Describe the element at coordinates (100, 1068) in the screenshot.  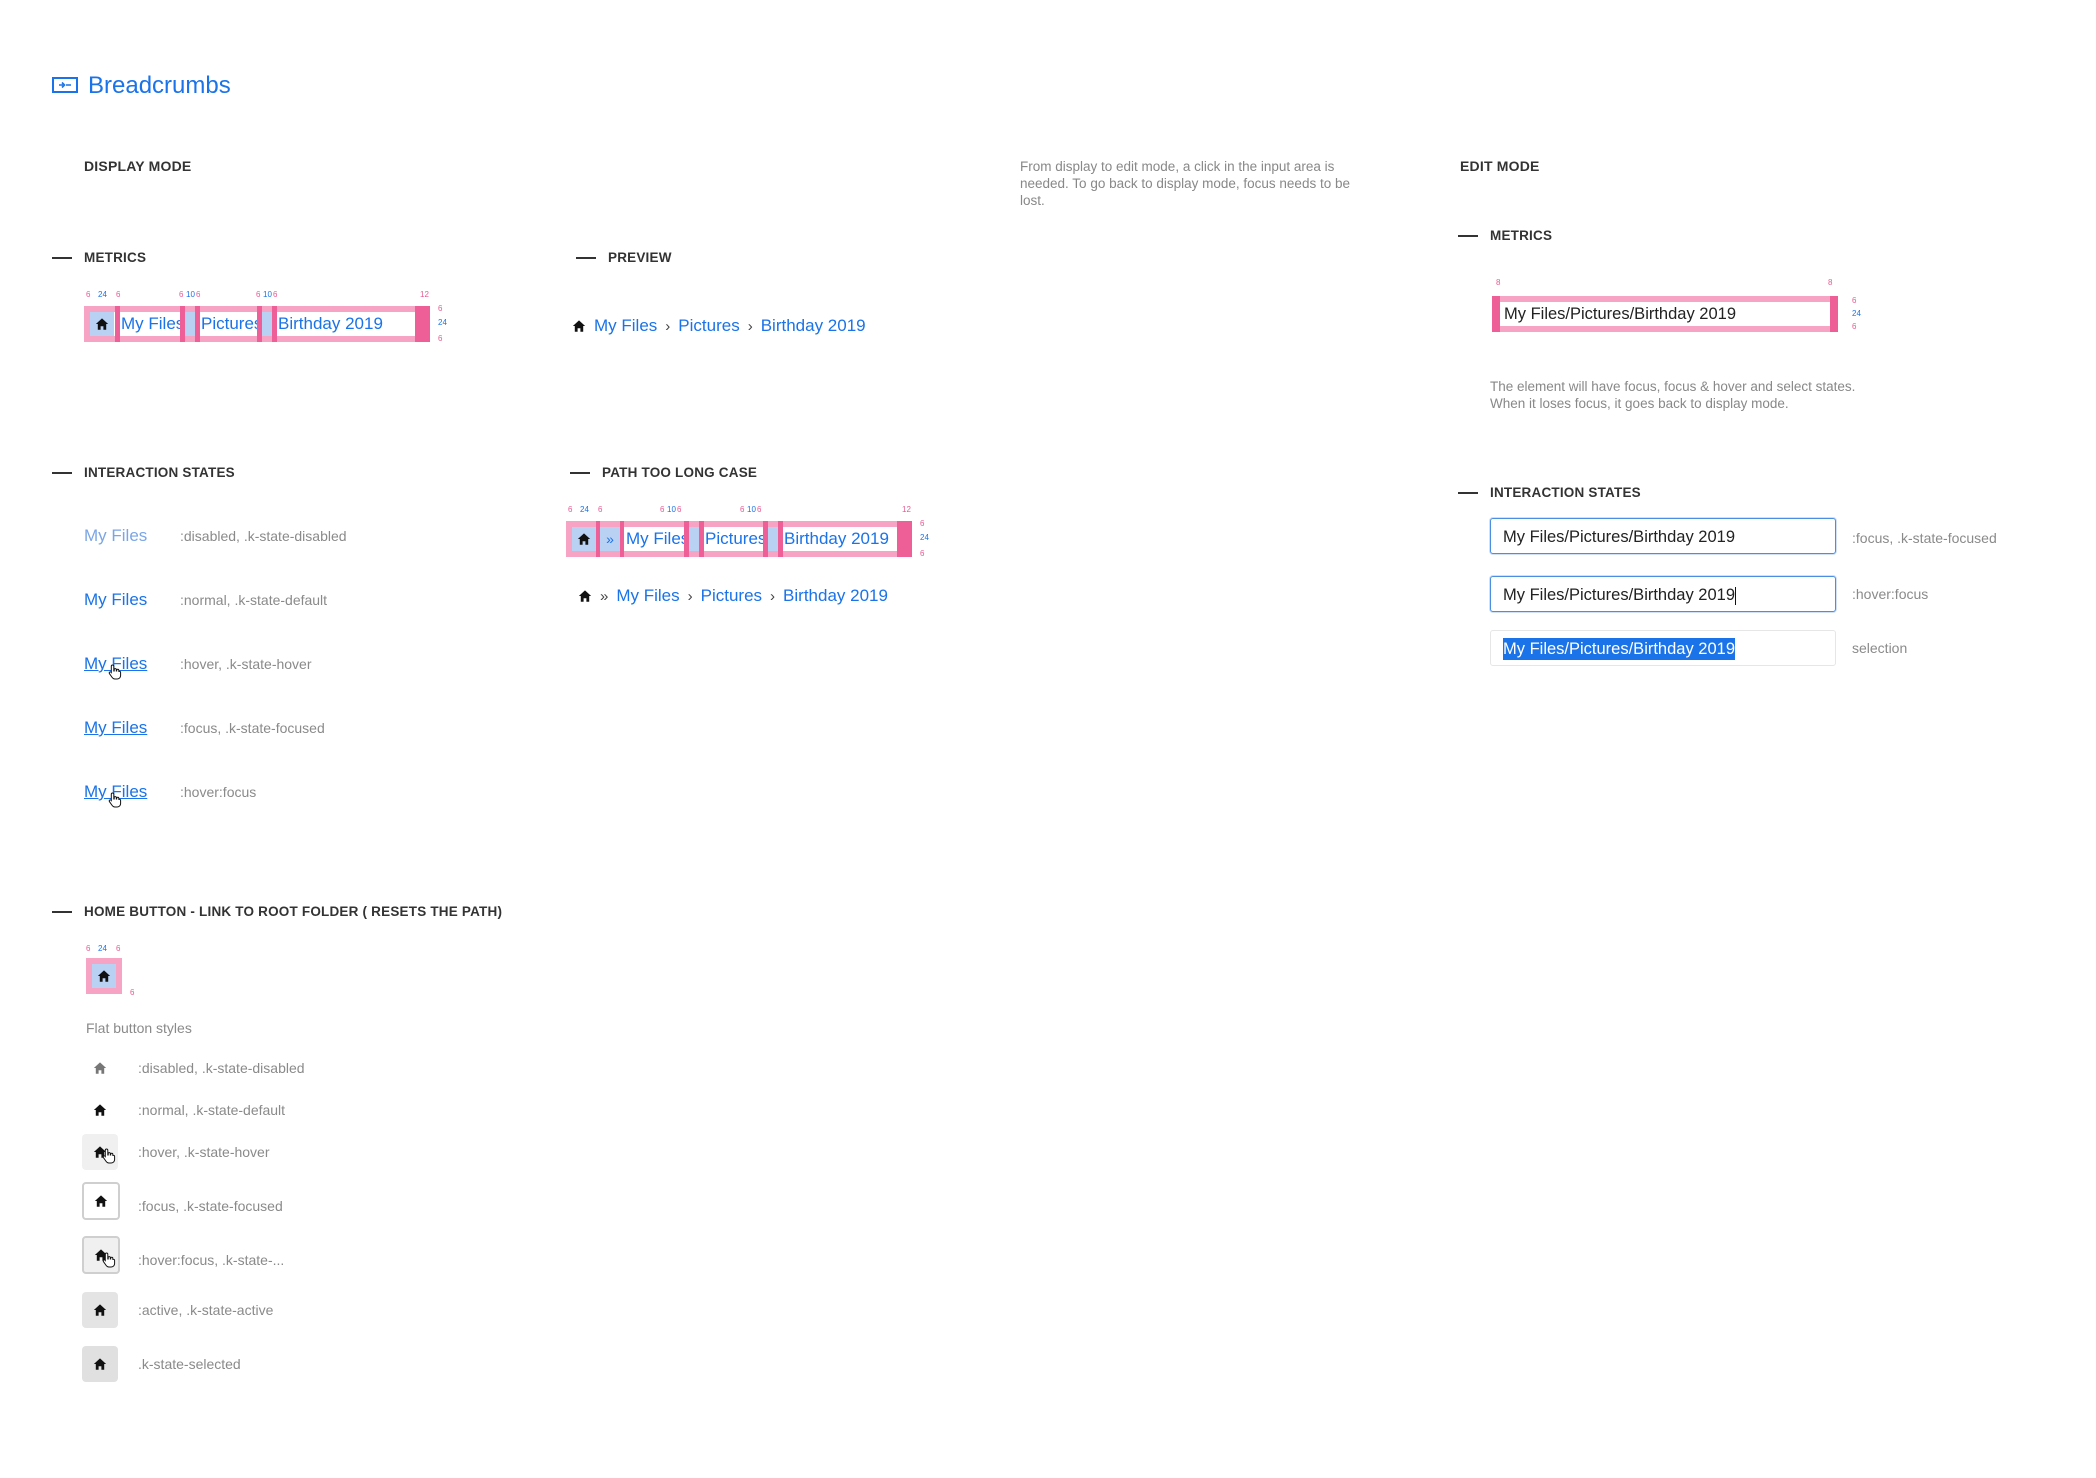
I see `home-button-disabled` at that location.